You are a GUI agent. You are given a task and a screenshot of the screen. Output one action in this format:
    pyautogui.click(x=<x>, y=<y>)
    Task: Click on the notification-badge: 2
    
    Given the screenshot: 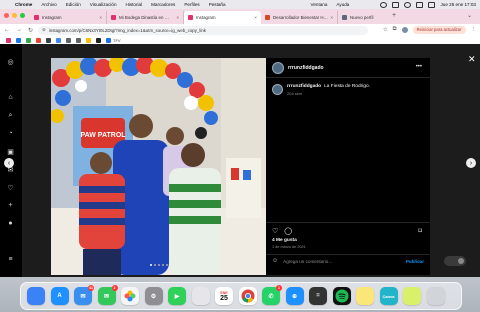 What is the action you would take?
    pyautogui.click(x=114, y=288)
    